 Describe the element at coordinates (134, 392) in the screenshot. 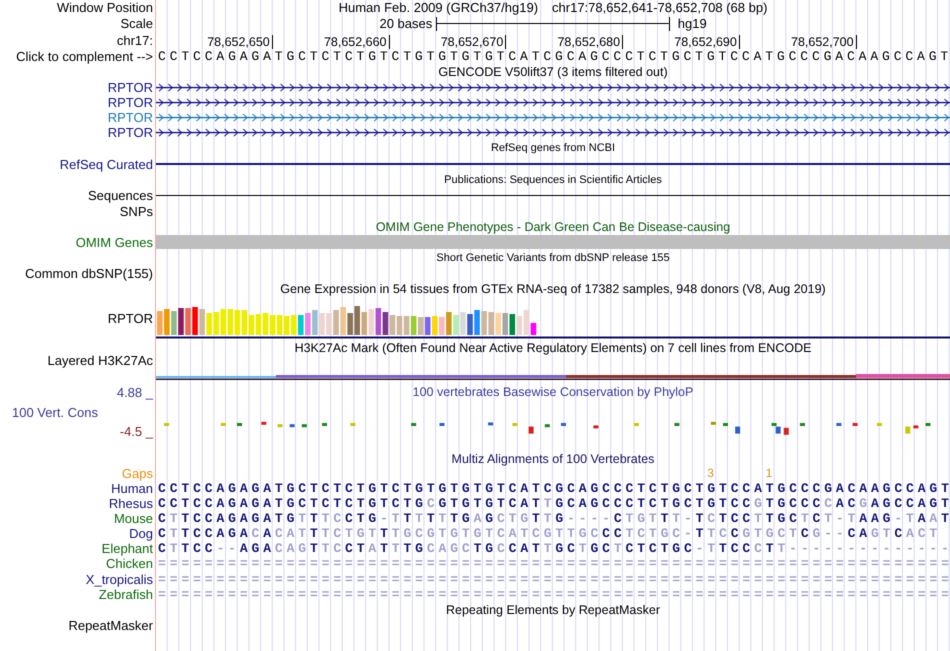

I see `axis-max-label: 4.88 _` at that location.